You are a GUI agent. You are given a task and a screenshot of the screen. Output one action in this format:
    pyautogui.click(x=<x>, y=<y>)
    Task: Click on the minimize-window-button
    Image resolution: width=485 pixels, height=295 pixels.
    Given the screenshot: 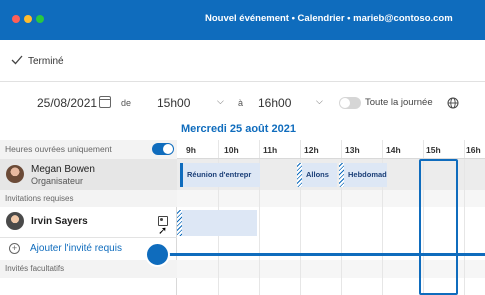 What is the action you would take?
    pyautogui.click(x=28, y=19)
    